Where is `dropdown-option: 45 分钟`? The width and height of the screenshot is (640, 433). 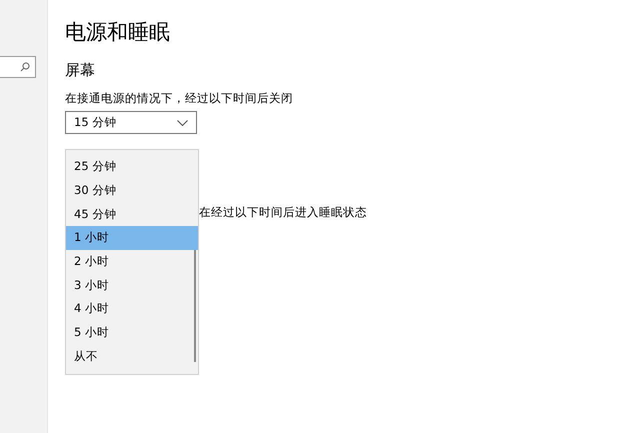
dropdown-option: 45 分钟 is located at coordinates (132, 214).